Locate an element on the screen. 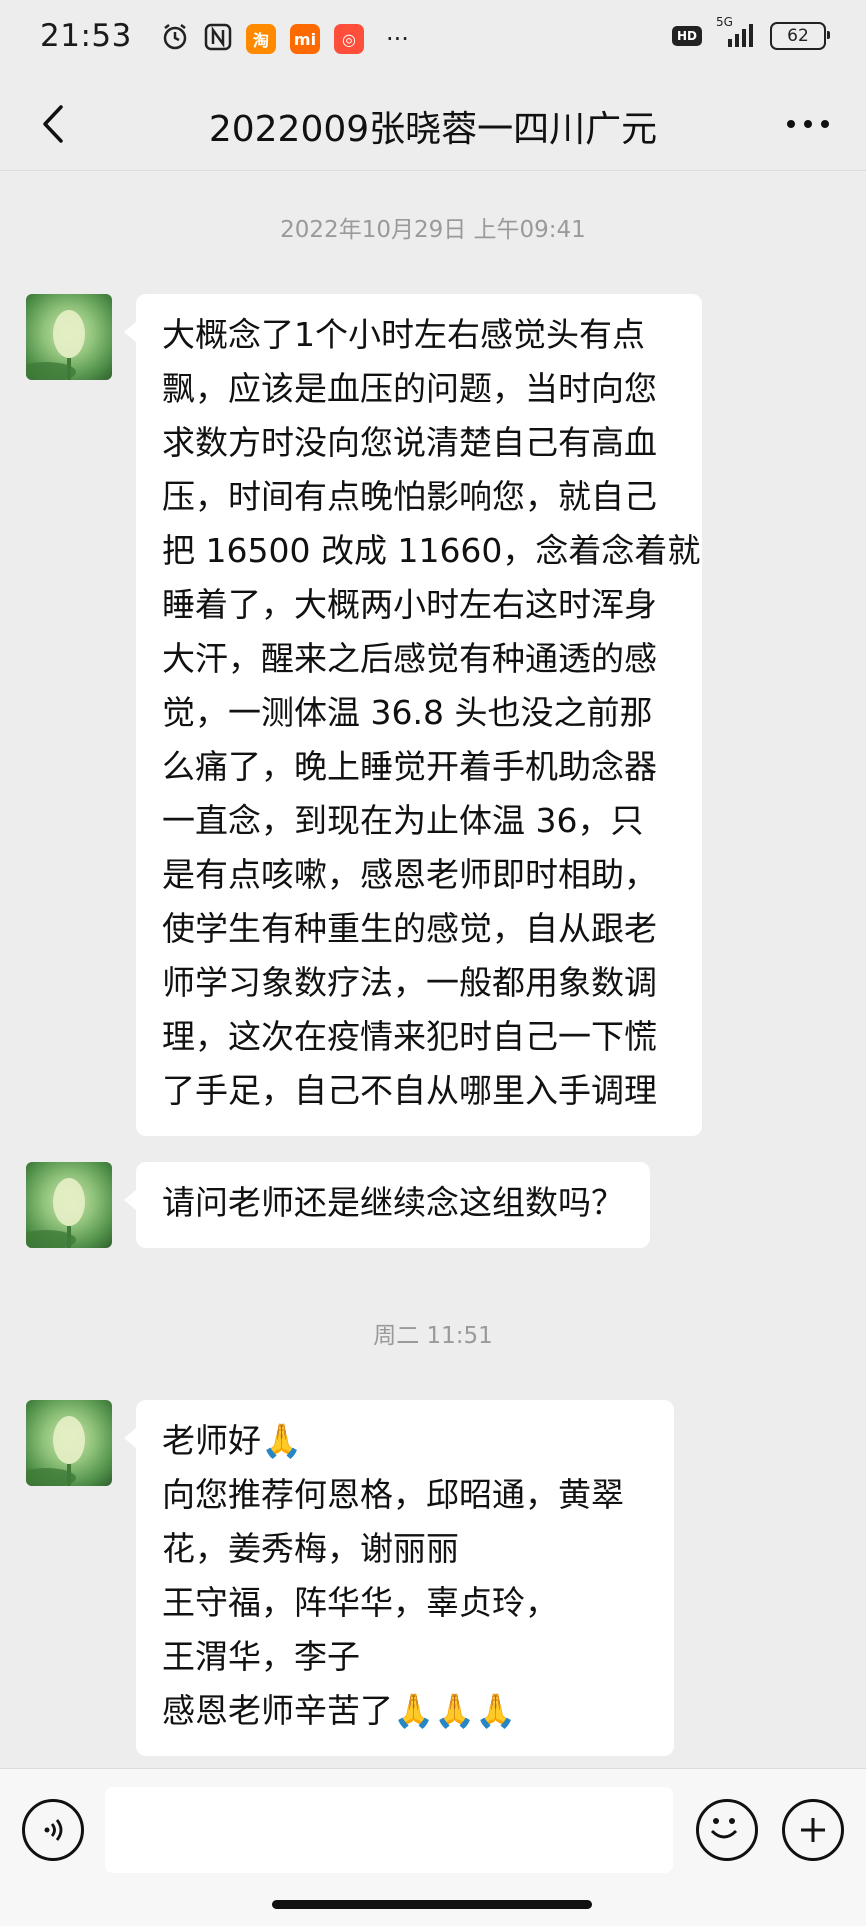 The width and height of the screenshot is (866, 1926). battery-icon: 62 is located at coordinates (800, 36).